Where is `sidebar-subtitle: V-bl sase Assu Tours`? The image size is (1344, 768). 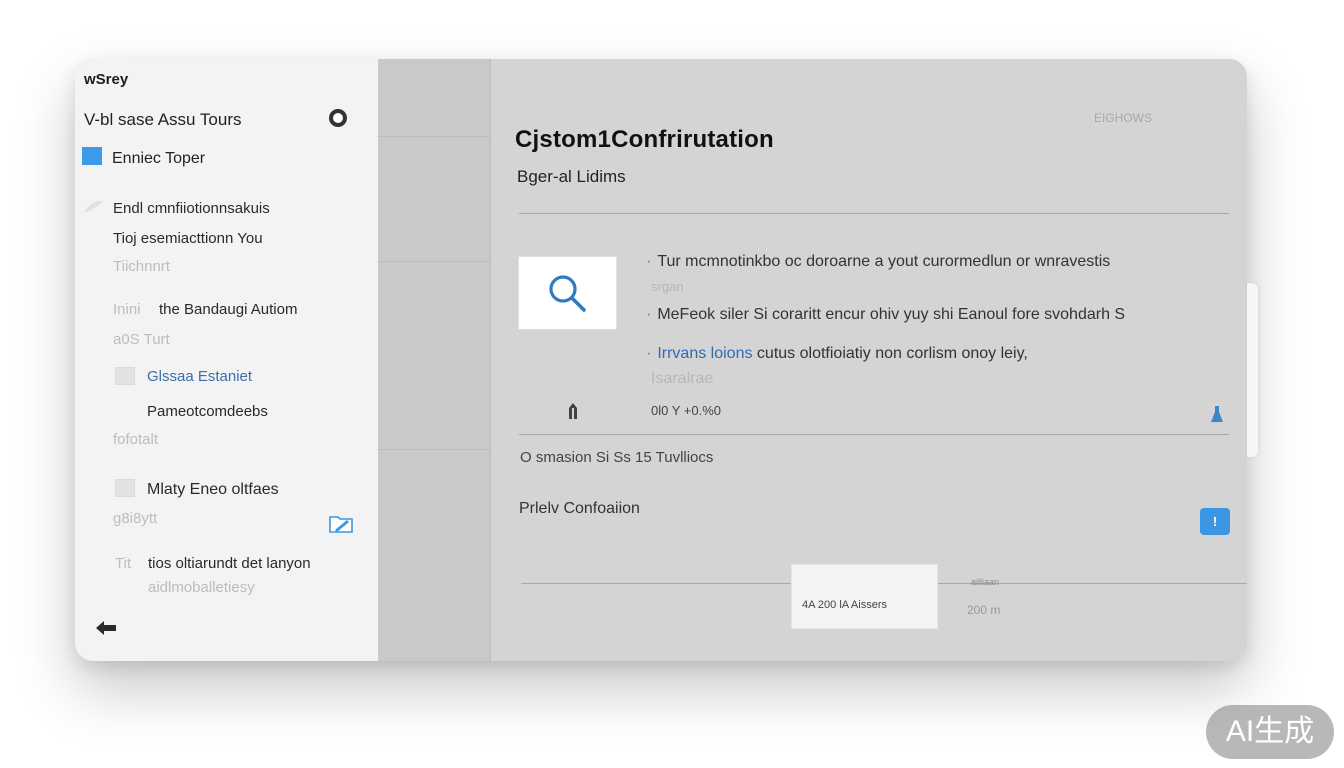 sidebar-subtitle: V-bl sase Assu Tours is located at coordinates (163, 119).